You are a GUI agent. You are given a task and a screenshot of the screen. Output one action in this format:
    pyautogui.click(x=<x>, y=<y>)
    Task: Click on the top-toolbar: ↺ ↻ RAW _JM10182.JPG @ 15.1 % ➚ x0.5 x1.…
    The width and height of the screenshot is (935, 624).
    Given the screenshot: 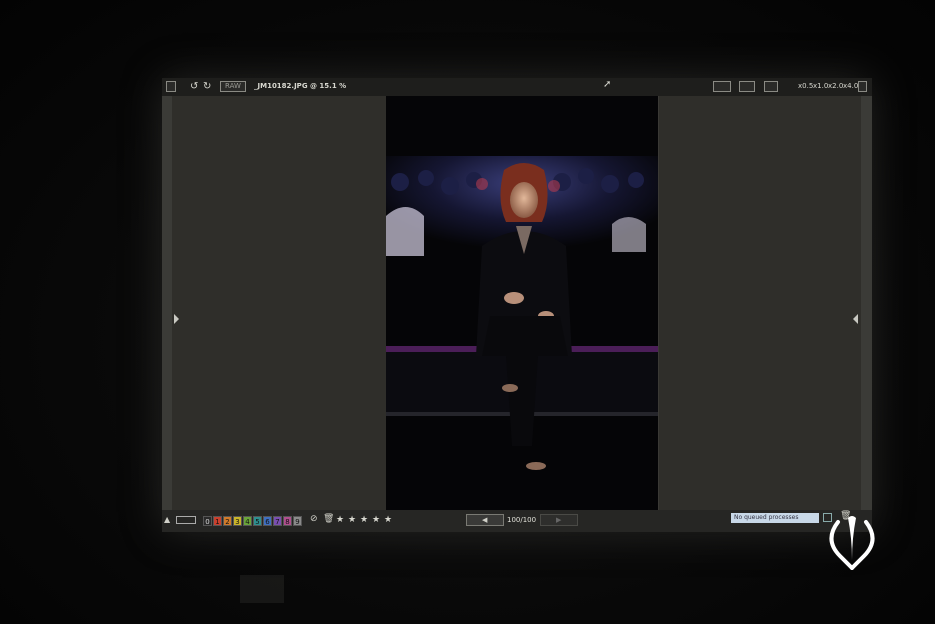 What is the action you would take?
    pyautogui.click(x=517, y=87)
    